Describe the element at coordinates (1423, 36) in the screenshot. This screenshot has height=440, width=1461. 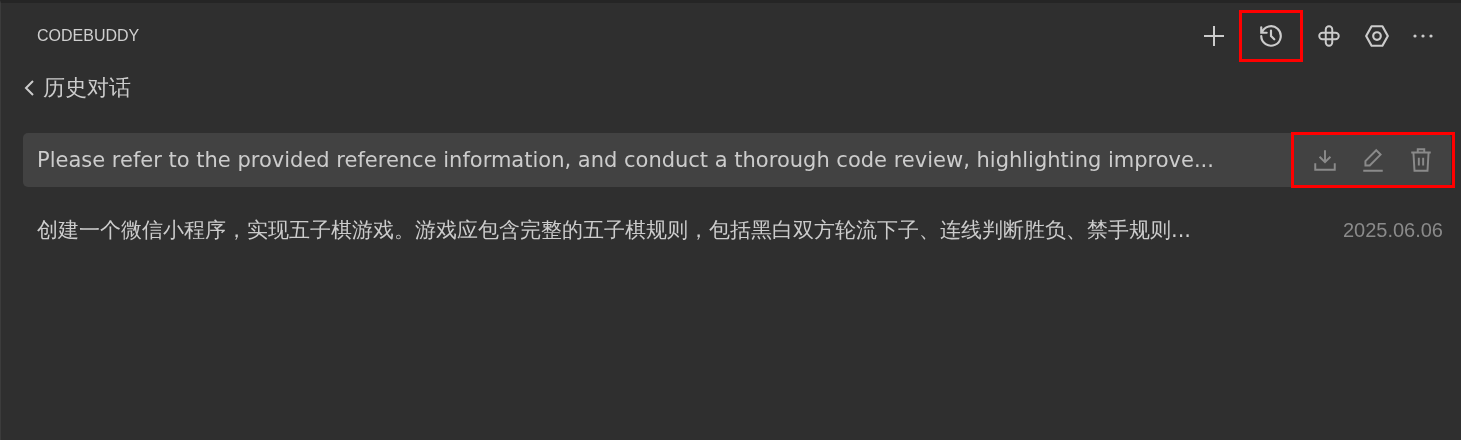
I see `more-icon` at that location.